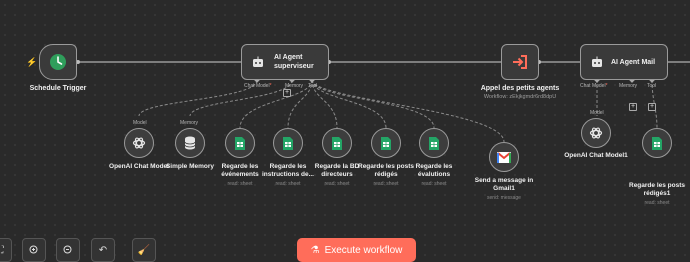 The width and height of the screenshot is (690, 262). Describe the element at coordinates (520, 97) in the screenshot. I see `call-agents-workflow-id: Workflow: zEkjkgmdr6rd8dpU` at that location.